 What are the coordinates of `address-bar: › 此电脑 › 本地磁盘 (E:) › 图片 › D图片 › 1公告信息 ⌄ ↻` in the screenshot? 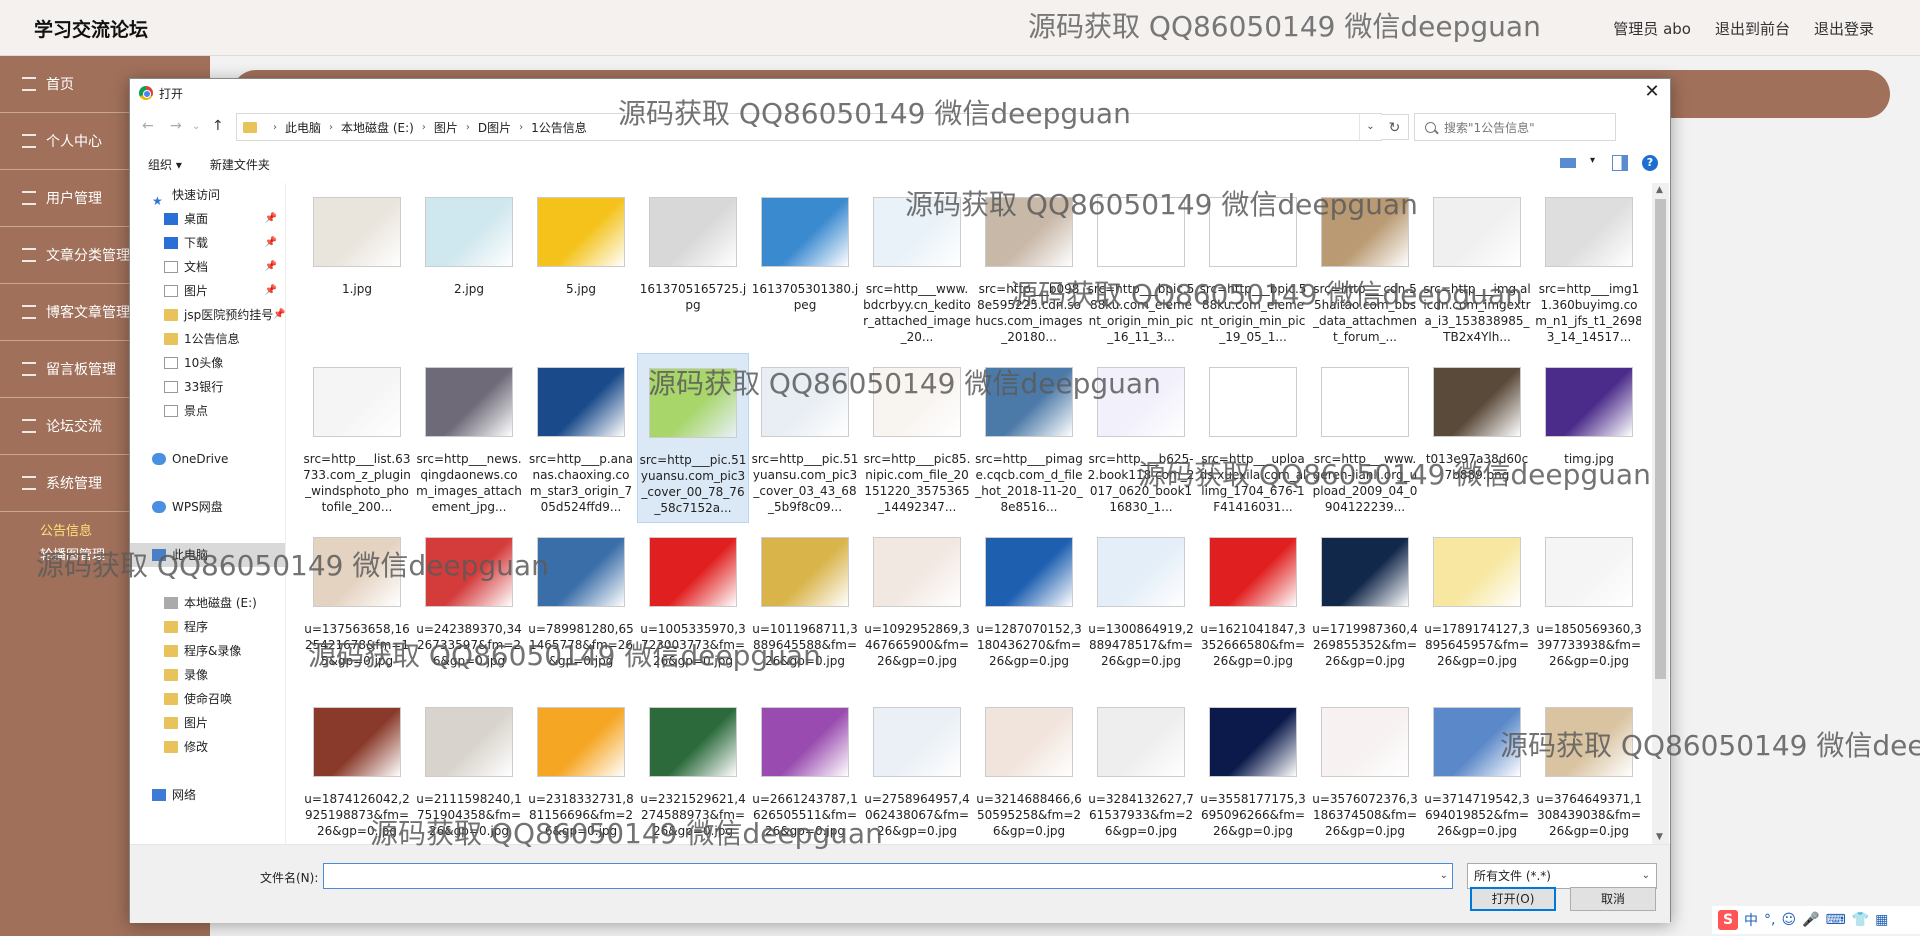 It's located at (822, 127).